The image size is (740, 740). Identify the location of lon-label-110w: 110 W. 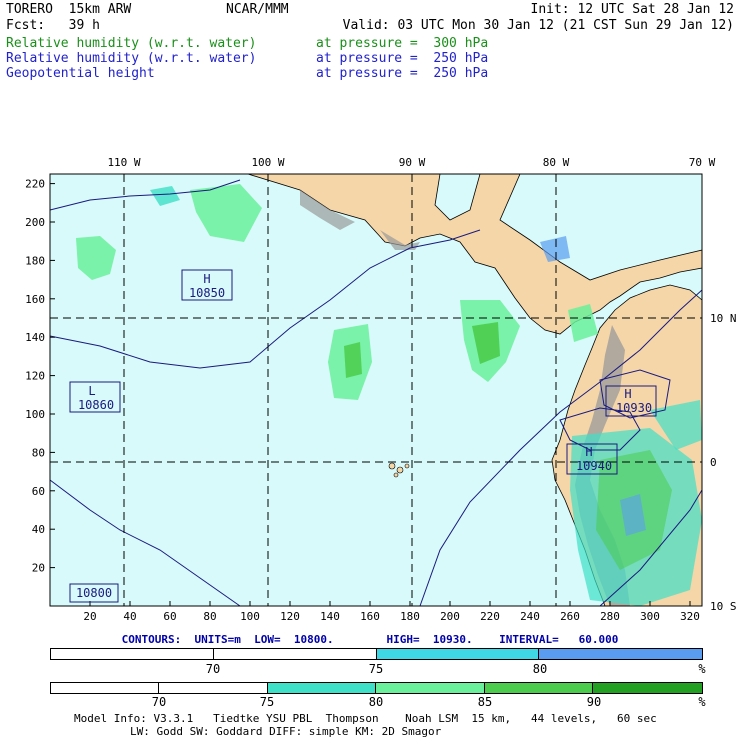
(123, 162).